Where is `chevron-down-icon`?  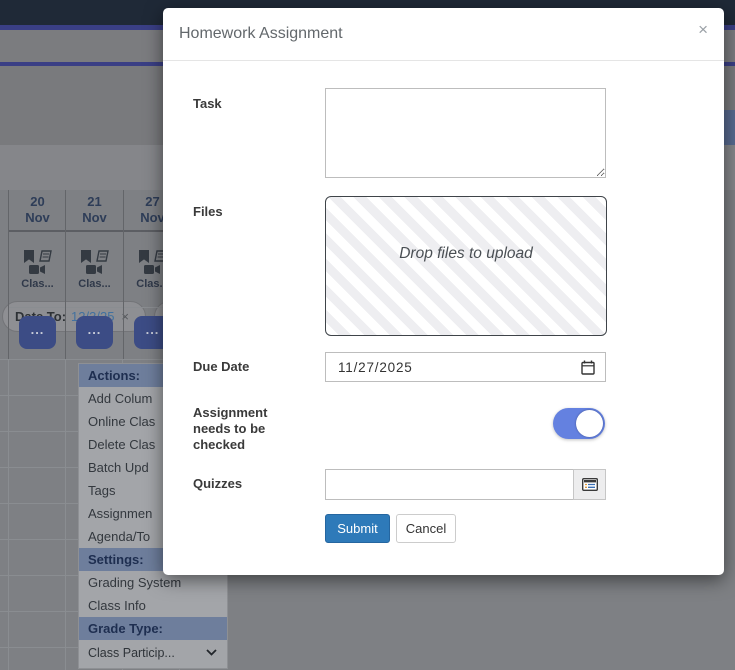
chevron-down-icon is located at coordinates (211, 652).